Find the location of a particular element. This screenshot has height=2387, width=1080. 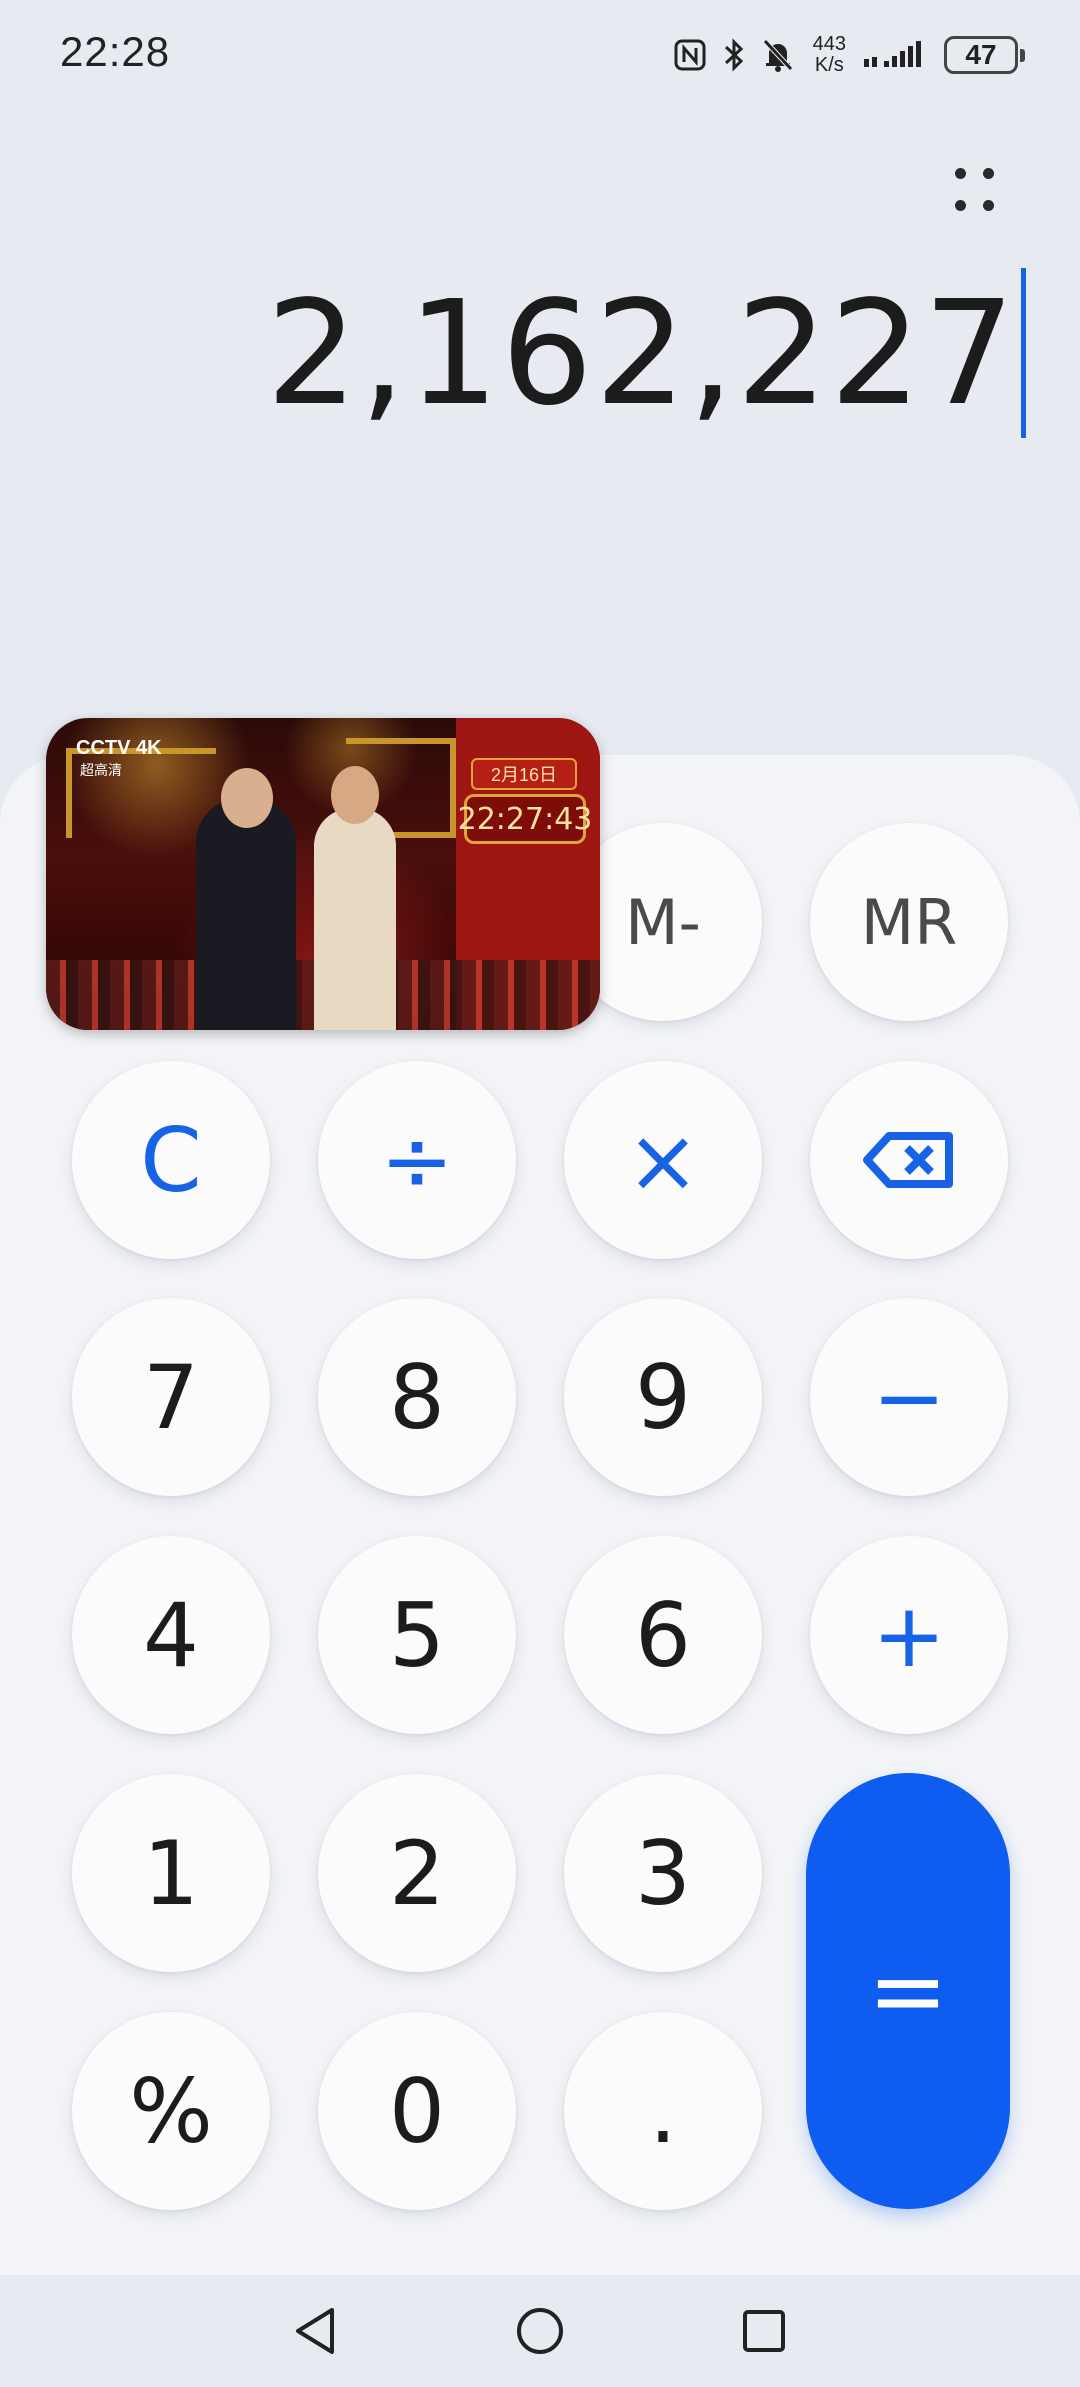

performer-left is located at coordinates (246, 914).